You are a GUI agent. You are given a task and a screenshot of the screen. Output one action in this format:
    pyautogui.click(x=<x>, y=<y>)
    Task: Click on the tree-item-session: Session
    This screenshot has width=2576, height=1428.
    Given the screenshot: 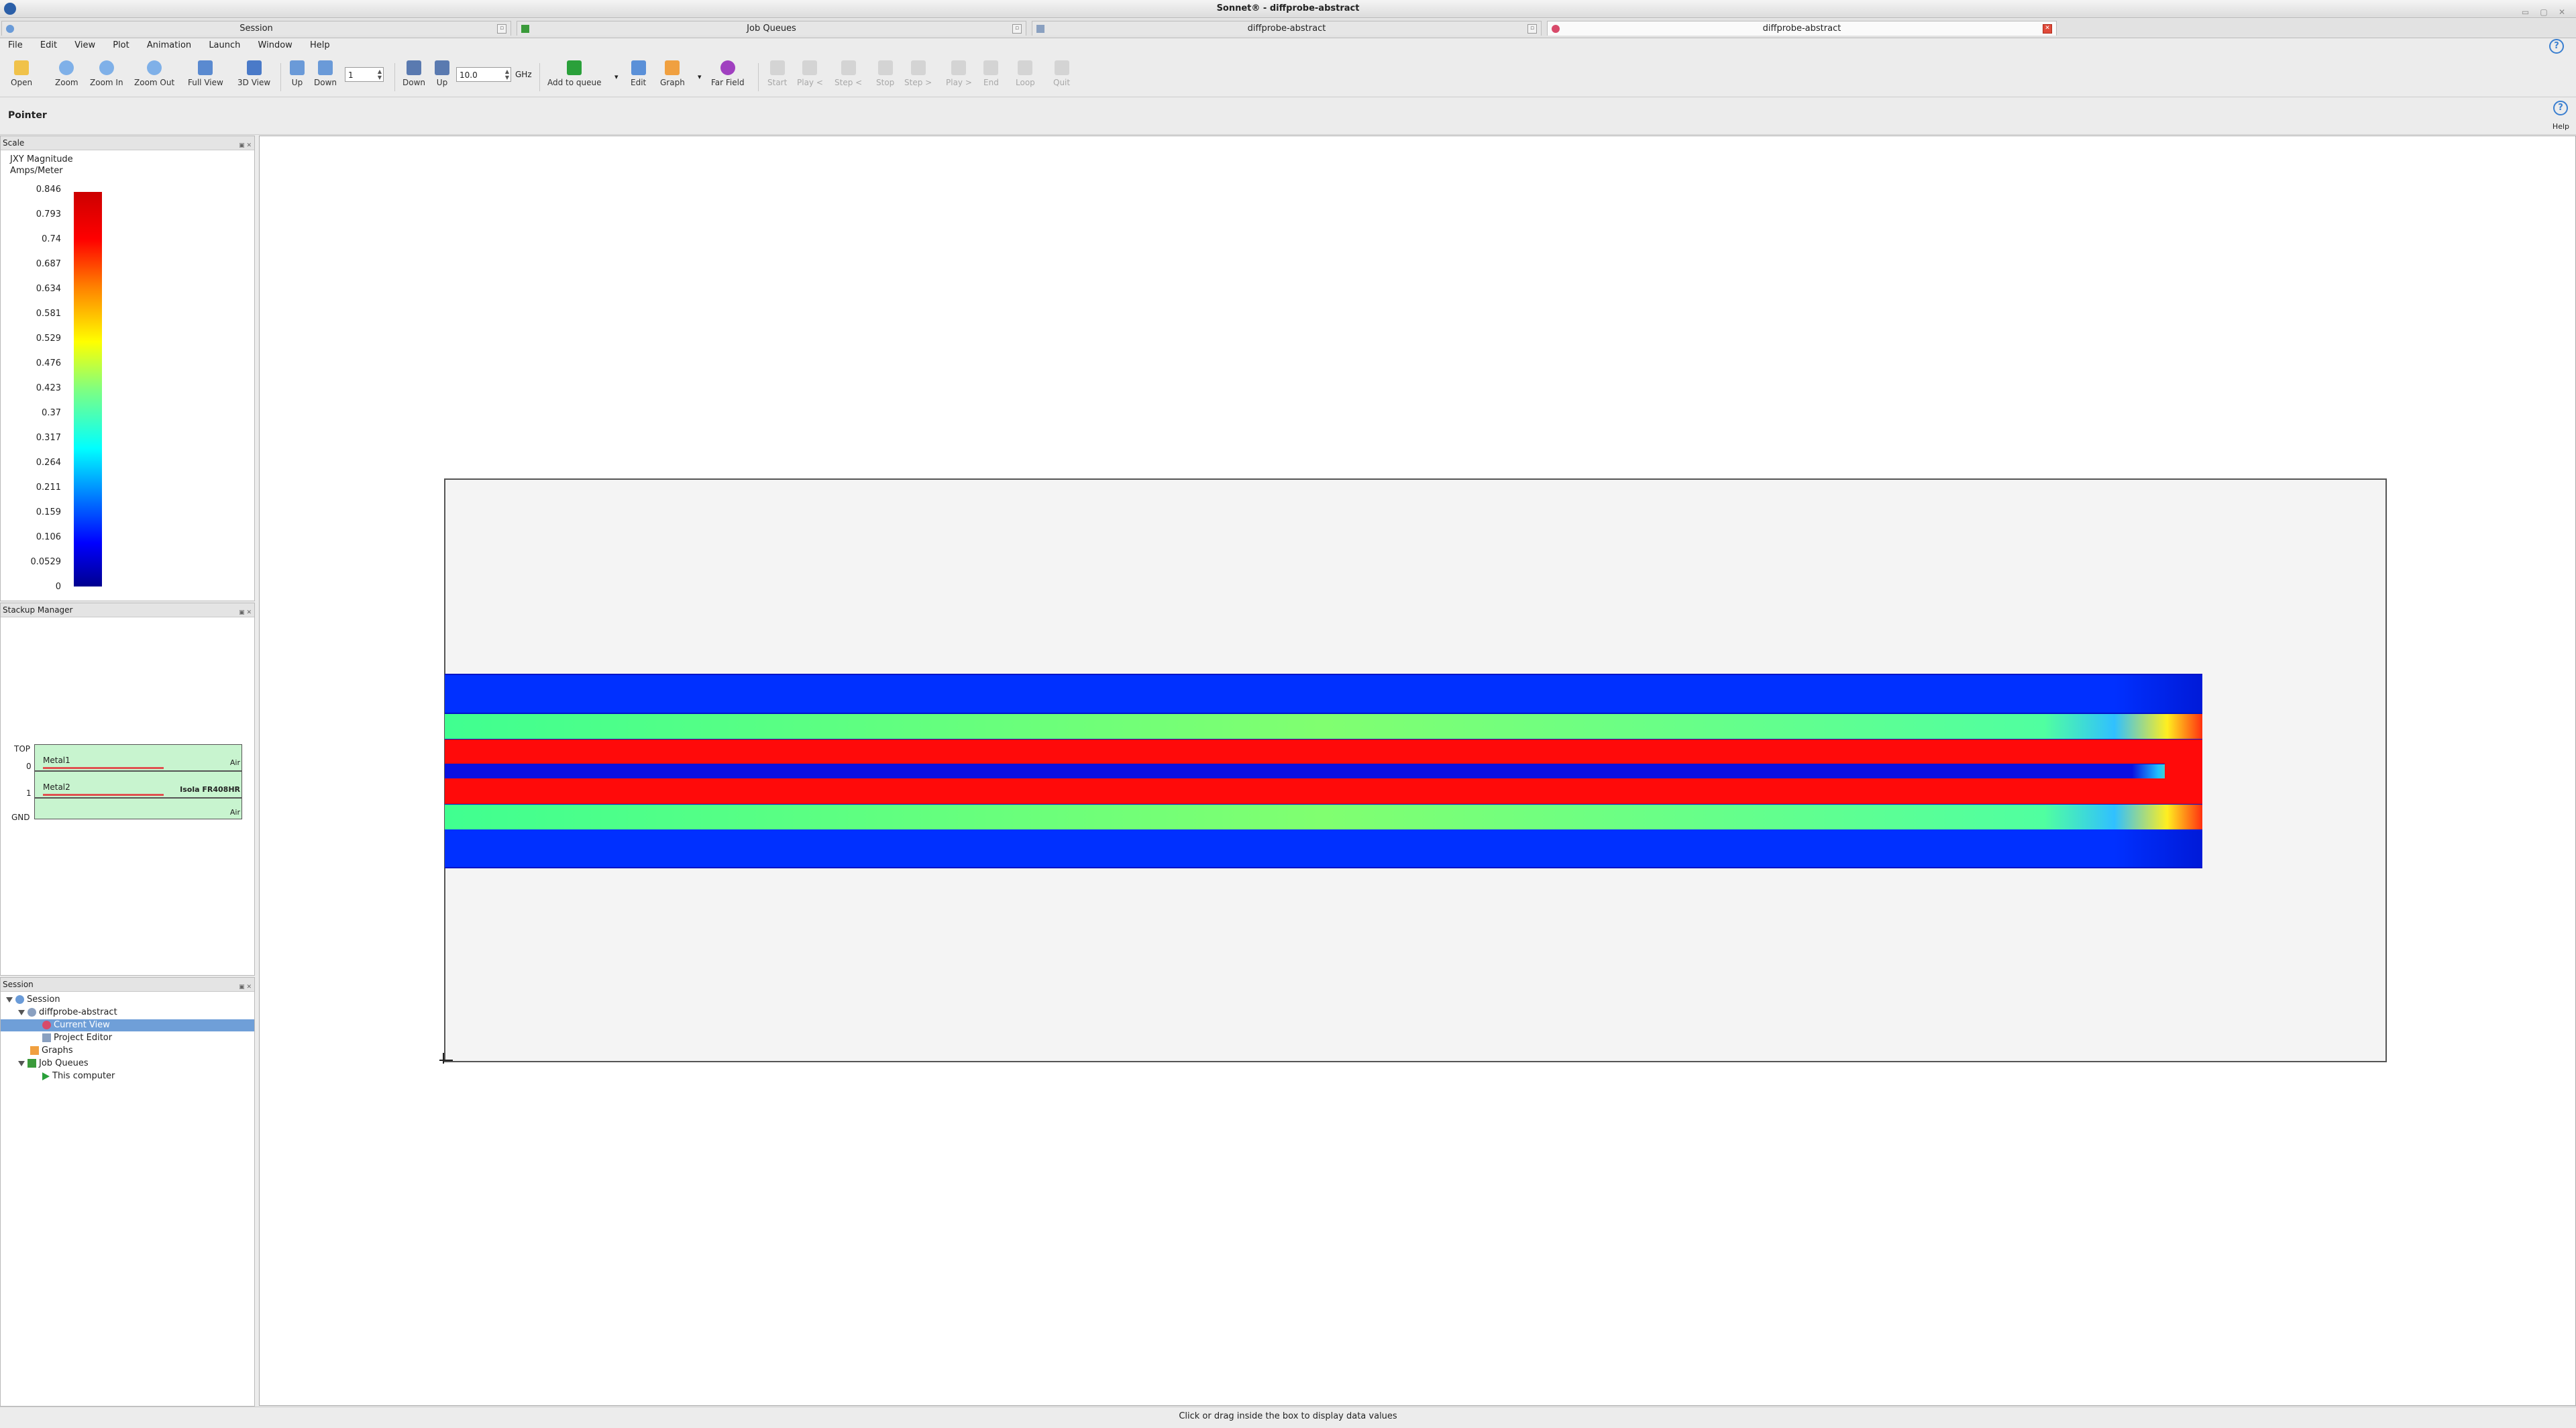 What is the action you would take?
    pyautogui.click(x=33, y=1000)
    